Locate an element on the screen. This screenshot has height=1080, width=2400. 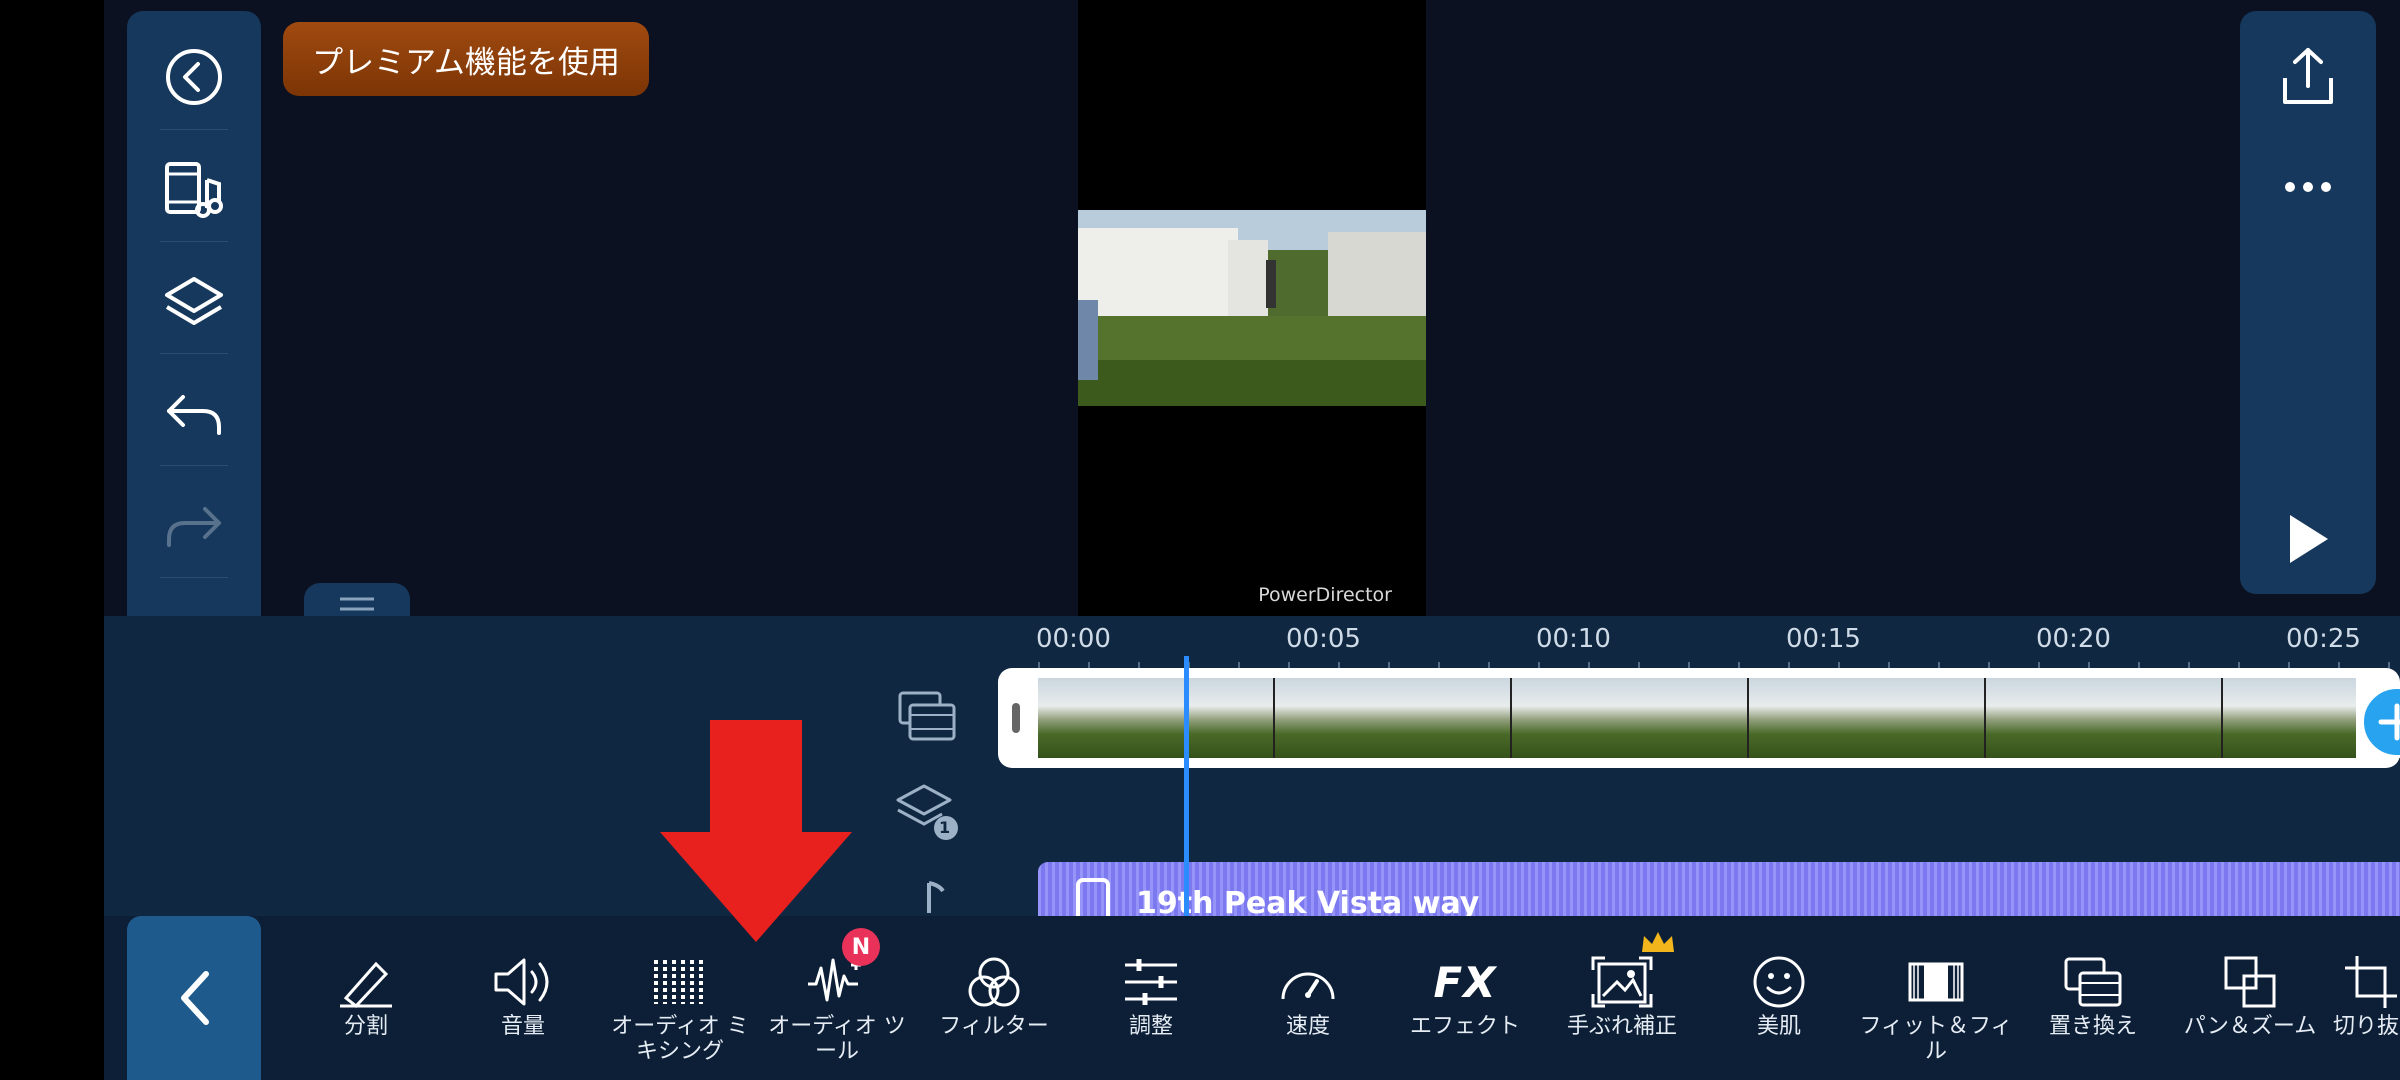
back-button is located at coordinates (194, 77).